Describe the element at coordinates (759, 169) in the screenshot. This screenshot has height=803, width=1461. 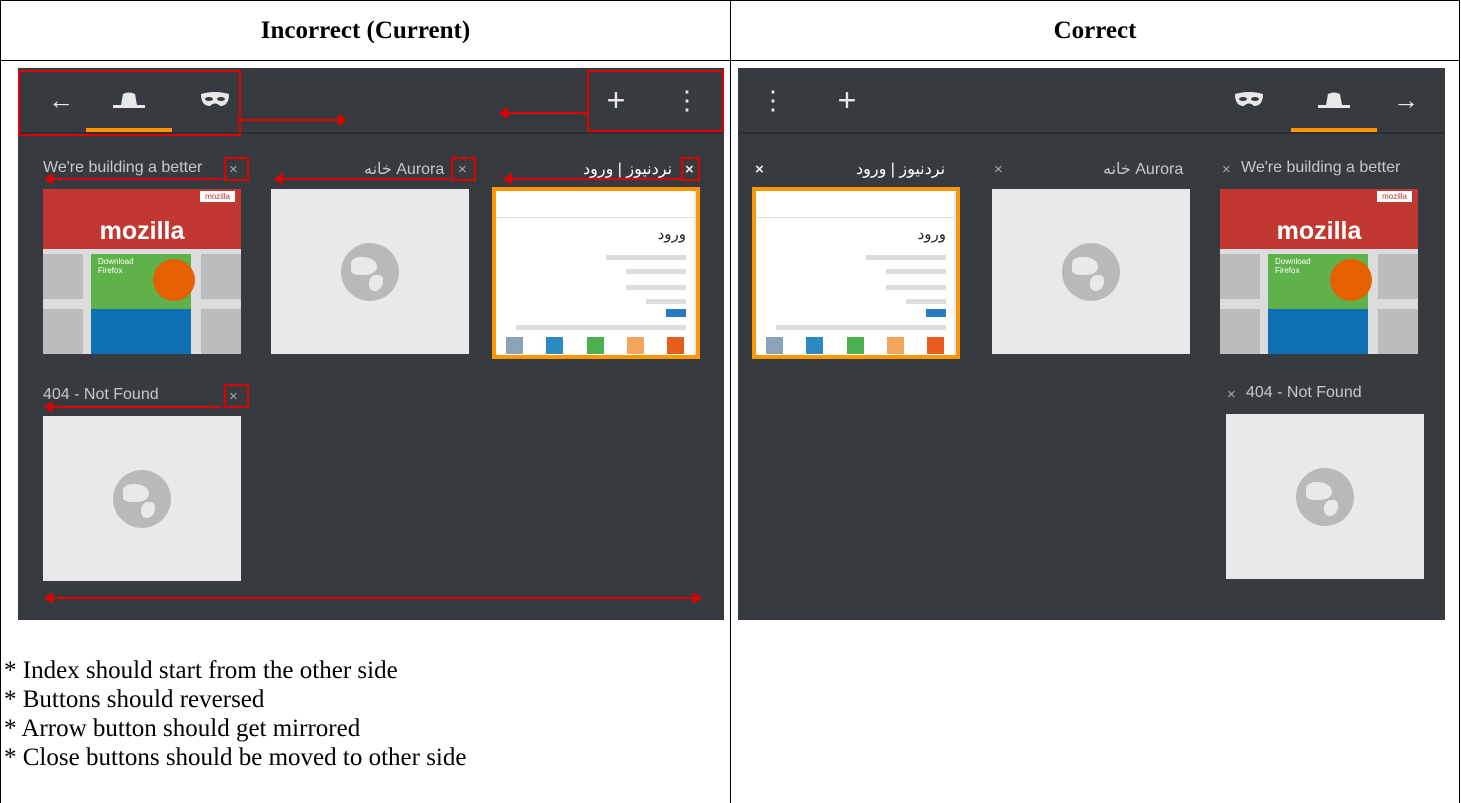
I see `close-tab-login: ×` at that location.